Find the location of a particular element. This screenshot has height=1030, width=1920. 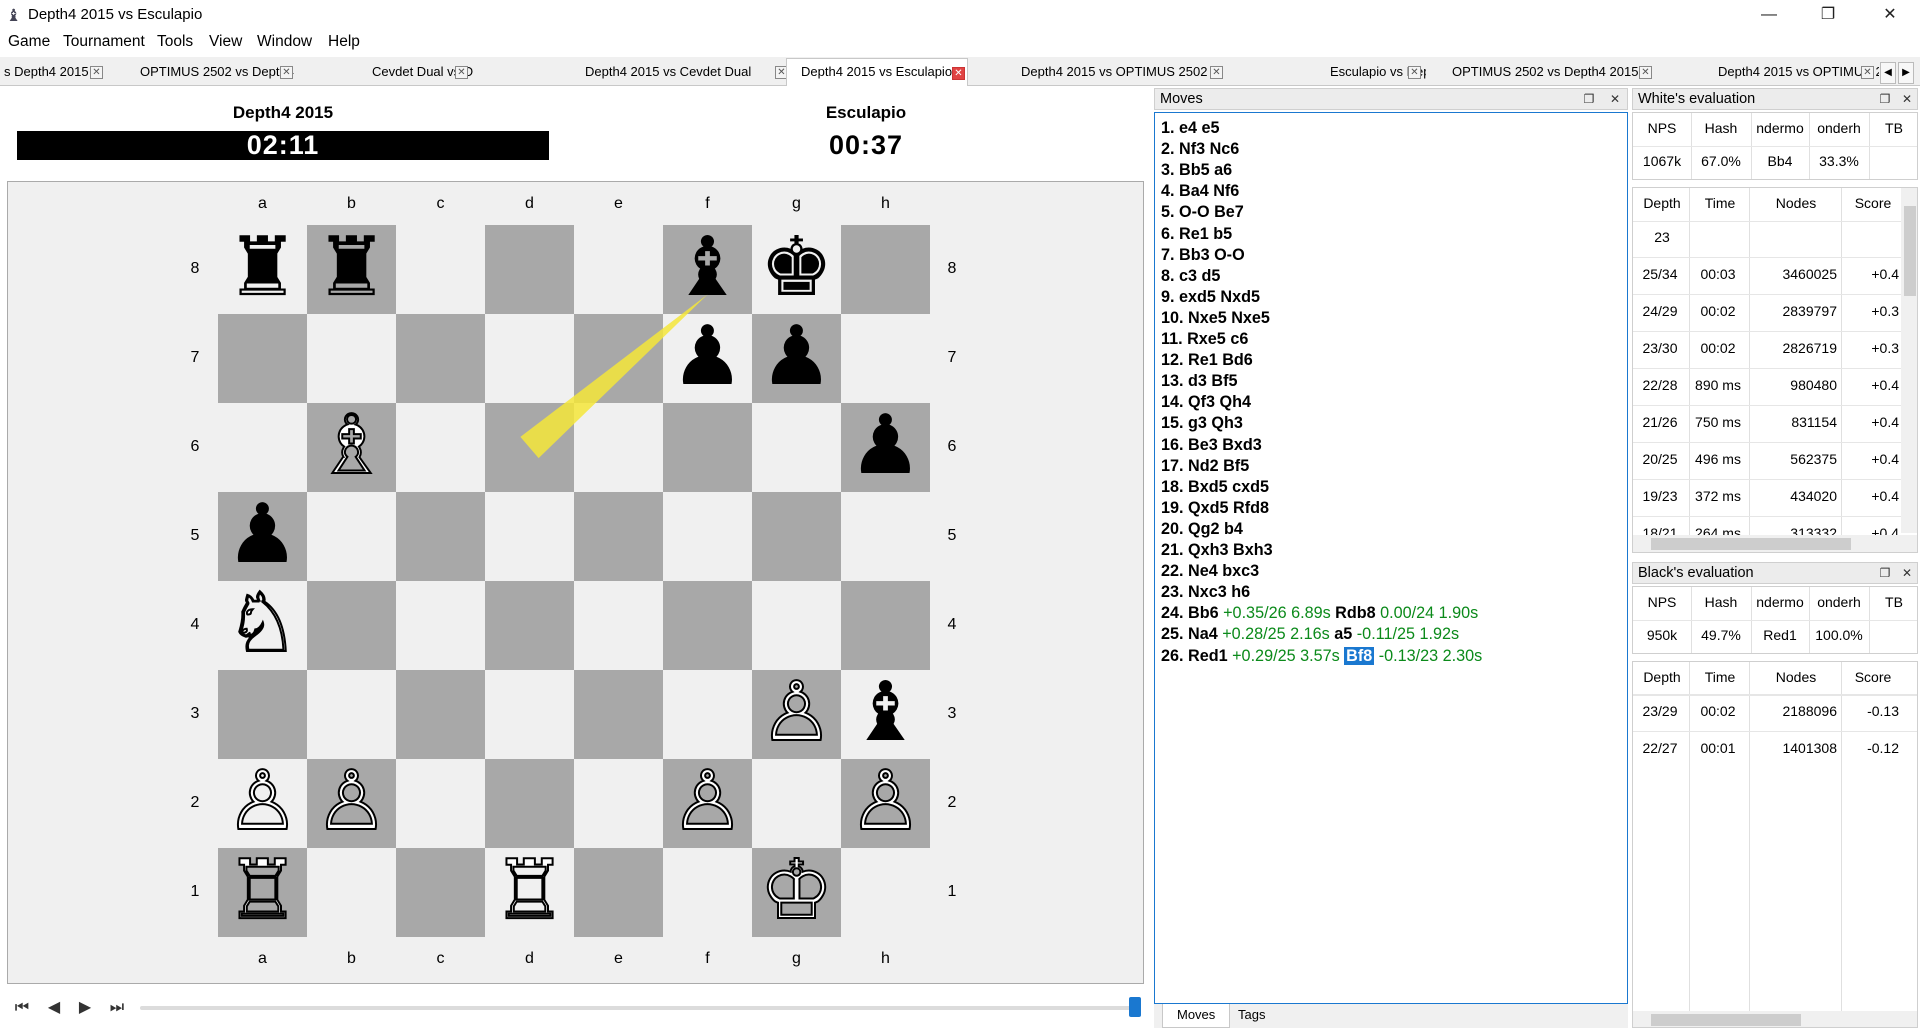

board-square-d3 is located at coordinates (529, 714).